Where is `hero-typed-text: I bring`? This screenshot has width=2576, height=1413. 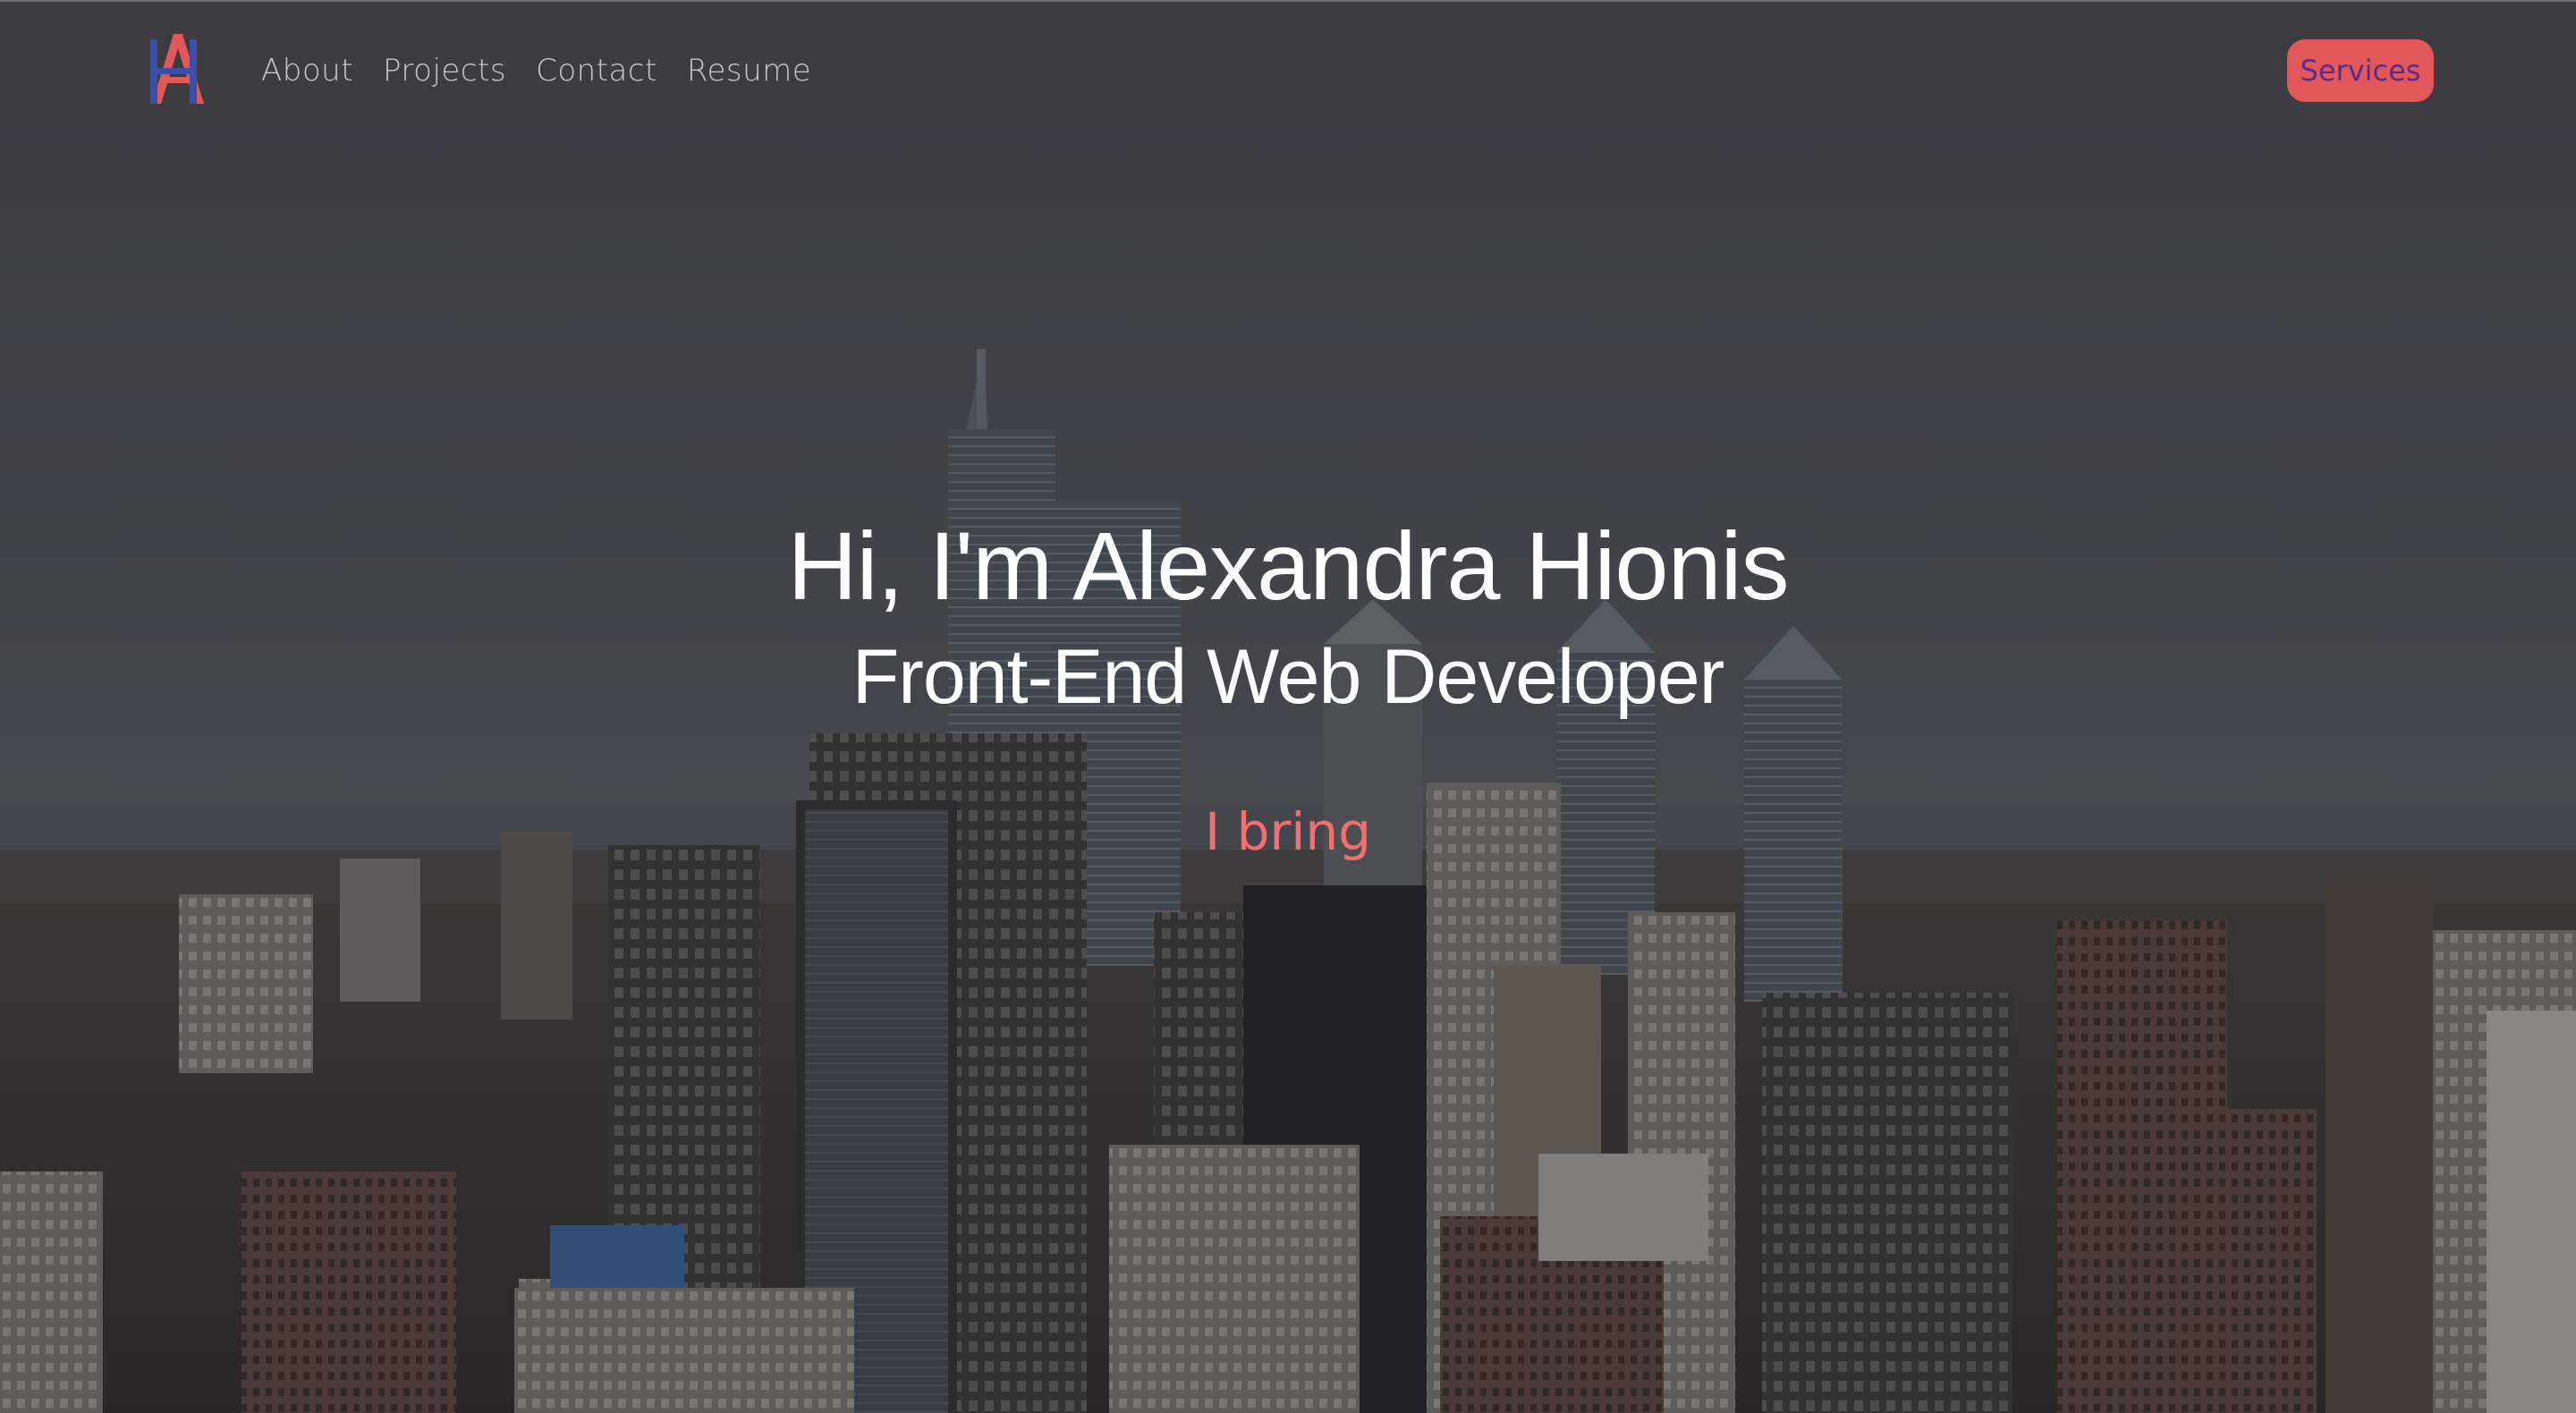
hero-typed-text: I bring is located at coordinates (1288, 831).